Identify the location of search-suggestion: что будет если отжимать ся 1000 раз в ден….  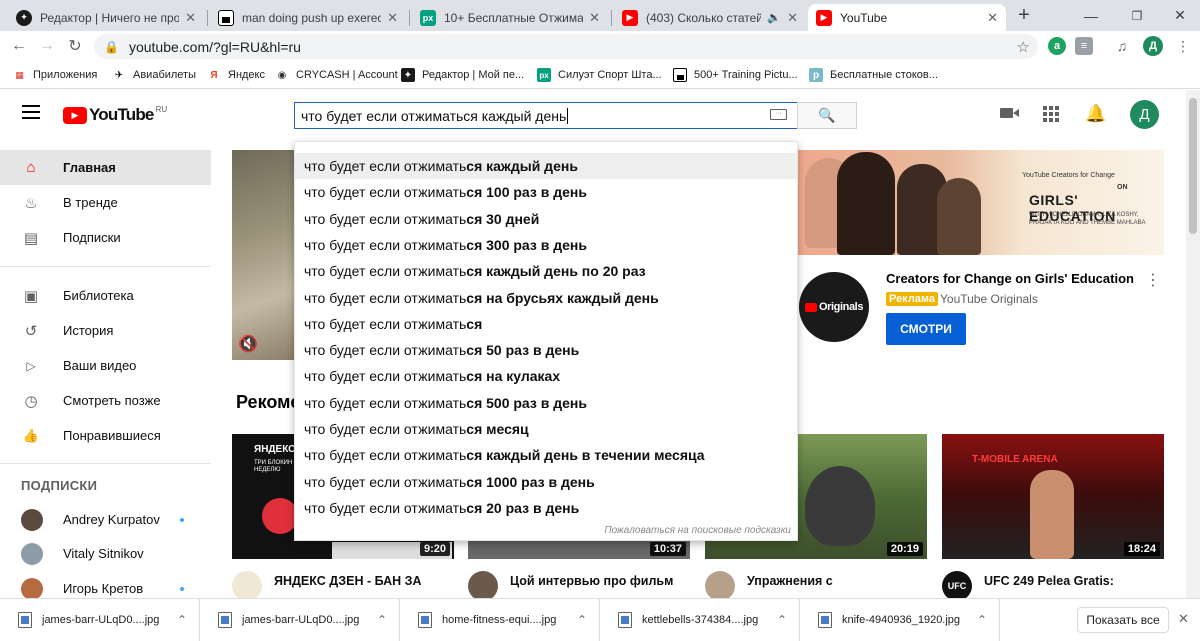
(546, 482).